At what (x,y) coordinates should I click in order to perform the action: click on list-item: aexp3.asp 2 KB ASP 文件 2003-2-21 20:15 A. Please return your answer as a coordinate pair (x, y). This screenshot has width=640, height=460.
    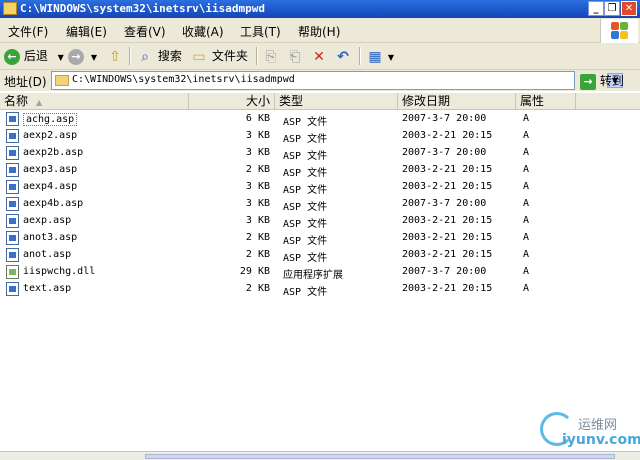
    Looking at the image, I should click on (300, 170).